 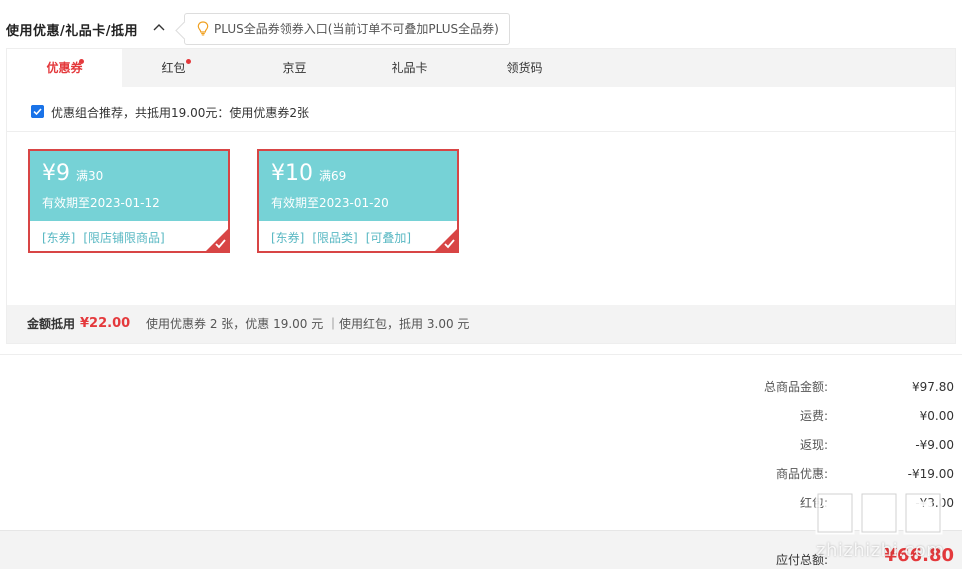 What do you see at coordinates (64, 68) in the screenshot?
I see `tab-coupons: 优惠券` at bounding box center [64, 68].